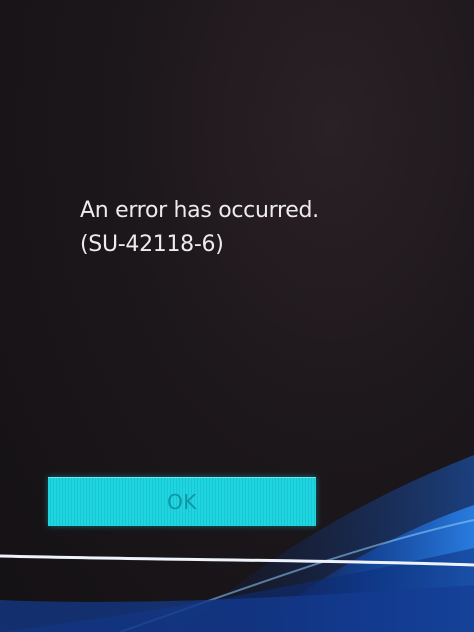  I want to click on ok-button: OK, so click(182, 501).